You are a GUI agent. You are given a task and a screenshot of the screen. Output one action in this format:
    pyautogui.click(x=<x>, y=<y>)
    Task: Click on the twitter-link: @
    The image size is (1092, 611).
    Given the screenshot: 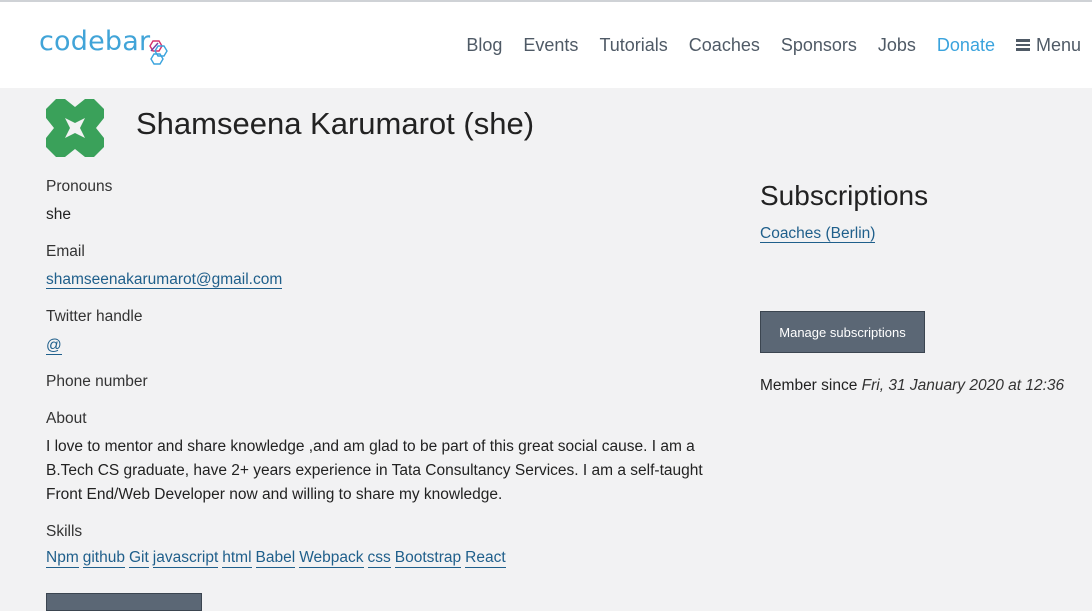 What is the action you would take?
    pyautogui.click(x=54, y=346)
    